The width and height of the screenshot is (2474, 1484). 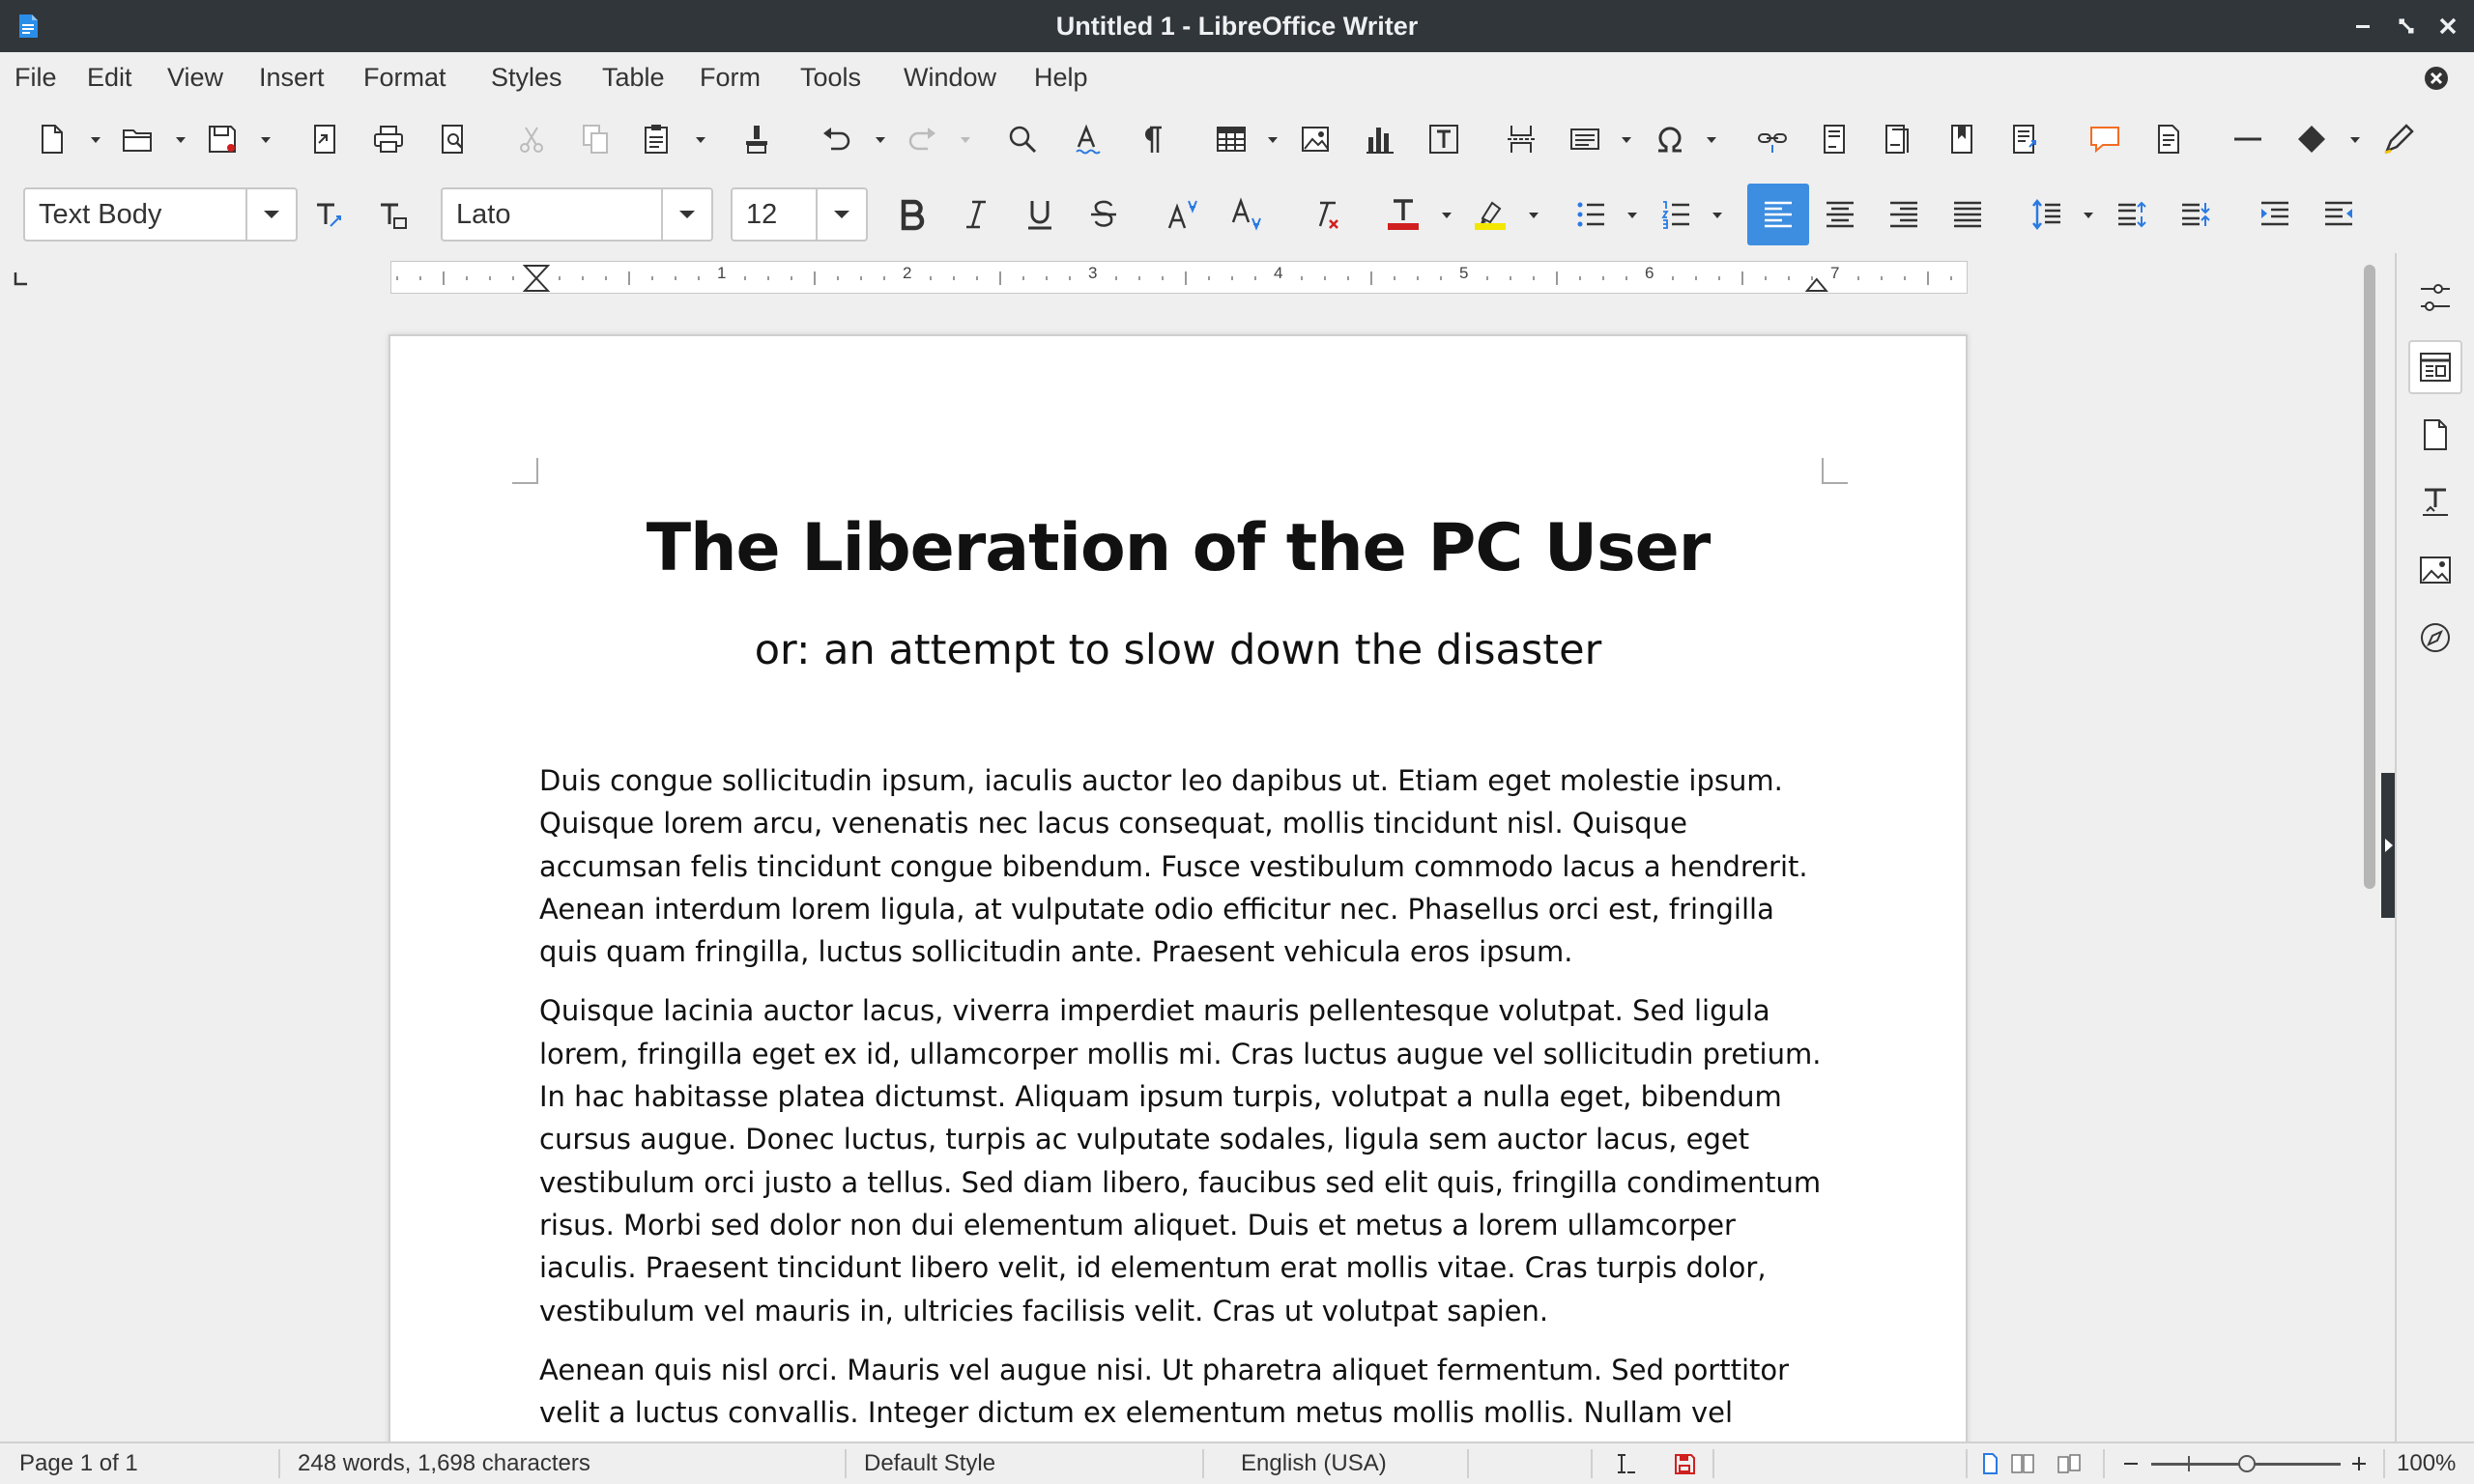 I want to click on zoom-out-icon, so click(x=2130, y=1463).